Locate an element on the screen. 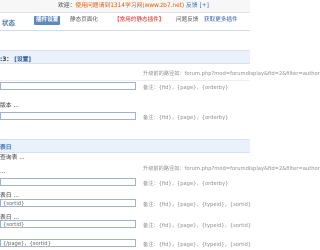 This screenshot has width=320, height=250. notice-prefix: 欢迎： is located at coordinates (67, 6).